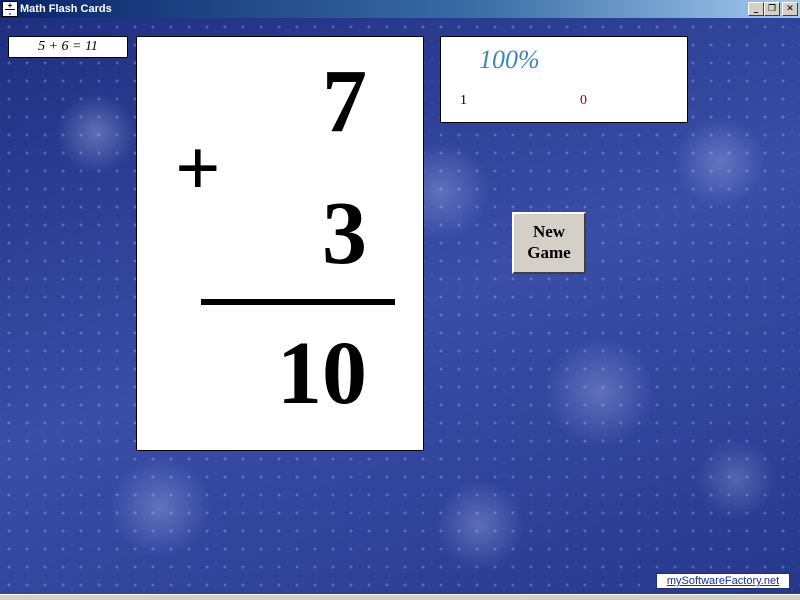  I want to click on minimize-icon: _, so click(756, 9).